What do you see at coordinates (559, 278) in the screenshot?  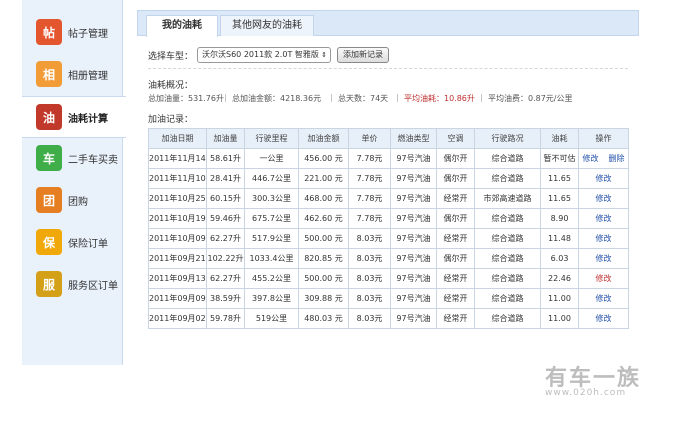 I see `table-cell: 22.46` at bounding box center [559, 278].